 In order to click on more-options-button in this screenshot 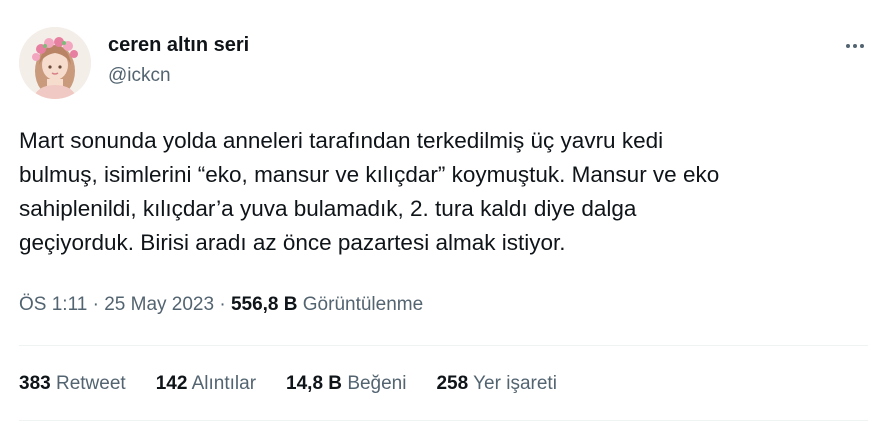, I will do `click(855, 46)`.